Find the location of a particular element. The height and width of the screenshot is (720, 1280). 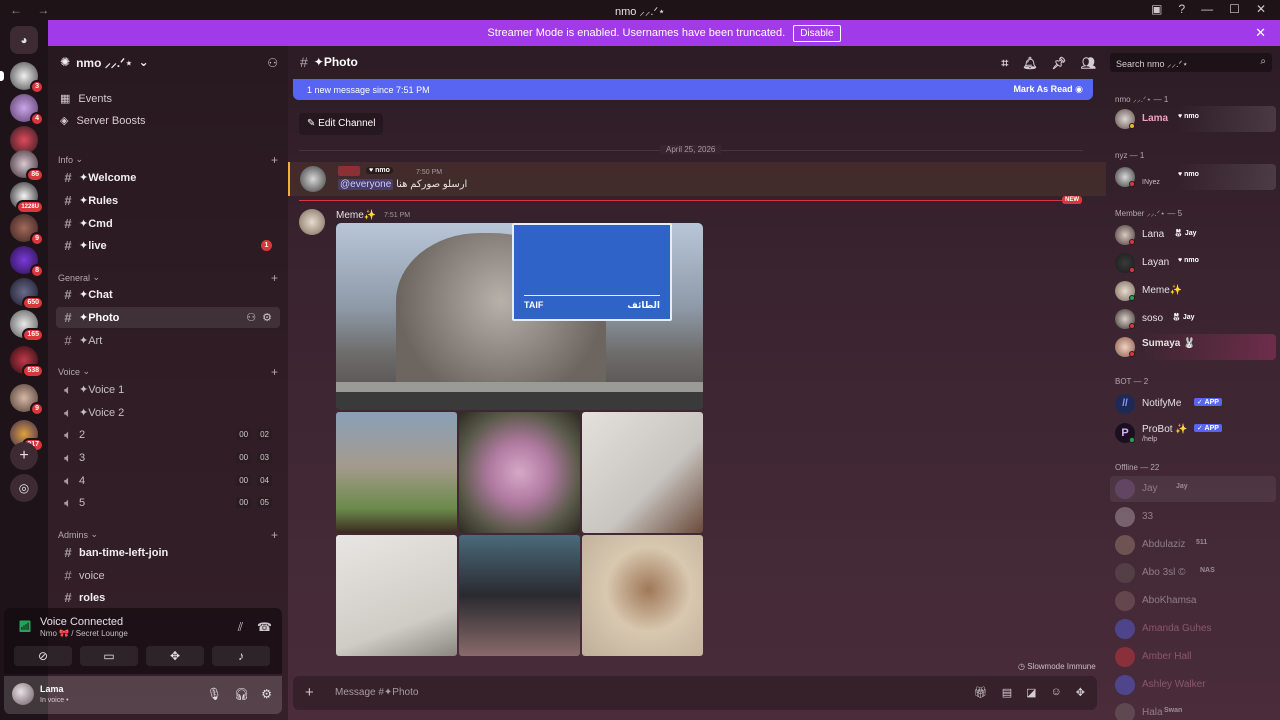

channel-cmd: # ✦Cmd is located at coordinates (168, 223).